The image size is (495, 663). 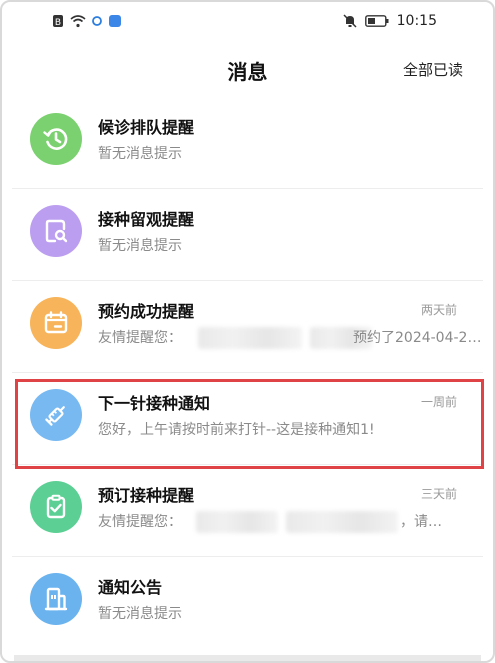 What do you see at coordinates (438, 494) in the screenshot?
I see `message-time: 三天前` at bounding box center [438, 494].